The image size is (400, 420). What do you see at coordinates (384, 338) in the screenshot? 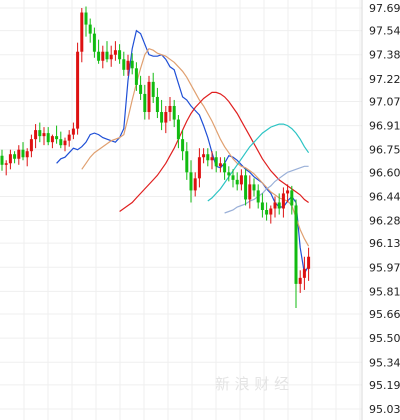
I see `y-tick-label: 95.50` at bounding box center [384, 338].